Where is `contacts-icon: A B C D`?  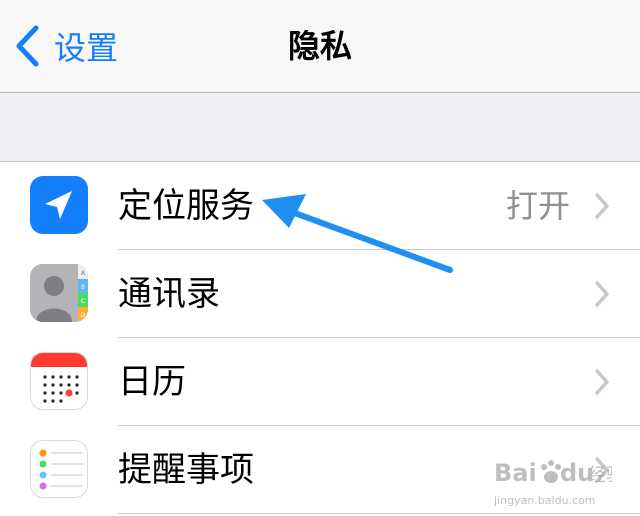
contacts-icon: A B C D is located at coordinates (59, 293).